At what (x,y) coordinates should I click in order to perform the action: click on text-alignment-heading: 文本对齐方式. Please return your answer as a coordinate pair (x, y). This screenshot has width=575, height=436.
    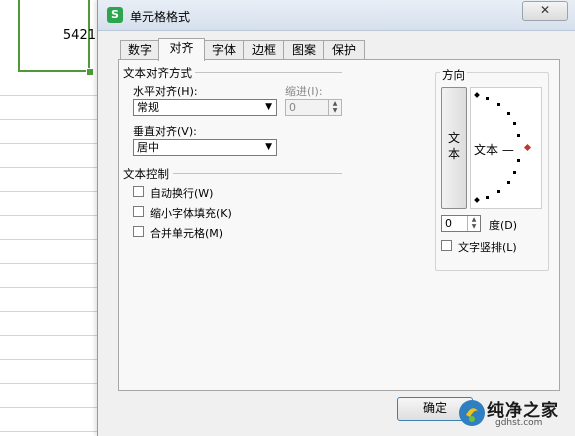
    Looking at the image, I should click on (157, 73).